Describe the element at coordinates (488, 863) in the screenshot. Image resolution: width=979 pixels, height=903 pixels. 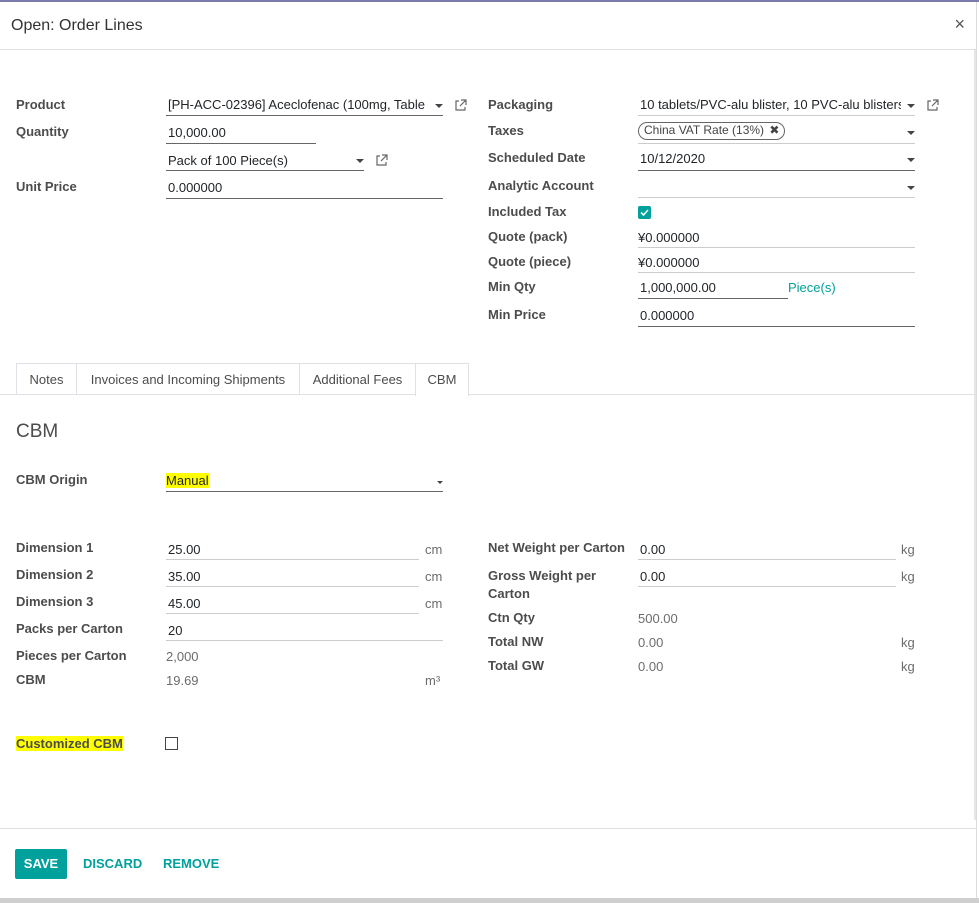
I see `dialog-footer: SAVE DISCARD REMOVE` at that location.